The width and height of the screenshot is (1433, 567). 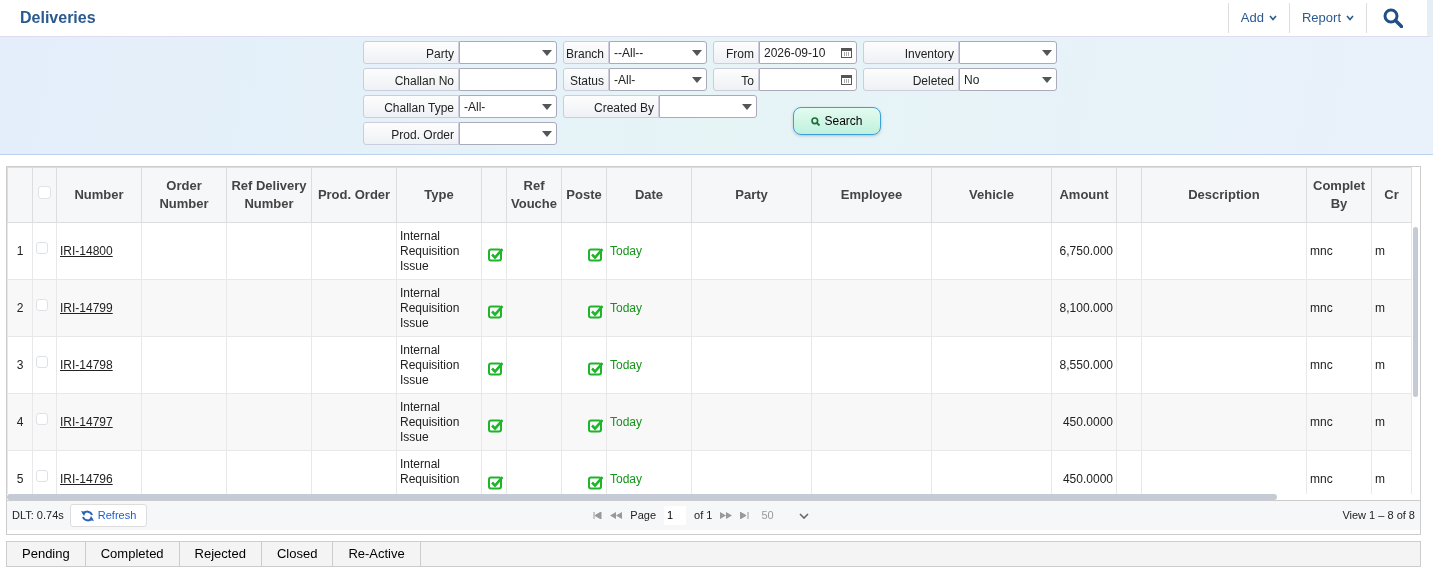 What do you see at coordinates (703, 516) in the screenshot?
I see `page-count: of 1` at bounding box center [703, 516].